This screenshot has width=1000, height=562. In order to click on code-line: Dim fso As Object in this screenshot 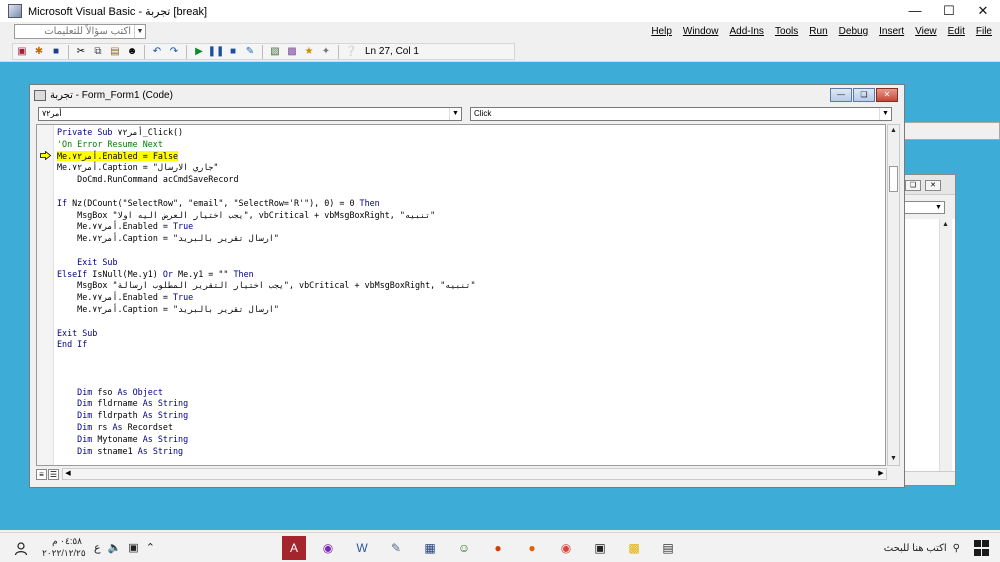, I will do `click(471, 393)`.